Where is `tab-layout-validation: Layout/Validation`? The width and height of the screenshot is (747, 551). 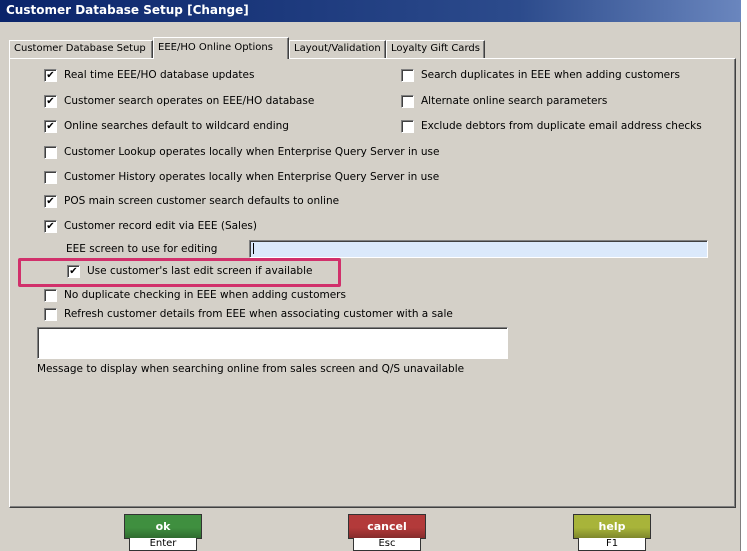
tab-layout-validation: Layout/Validation is located at coordinates (337, 49).